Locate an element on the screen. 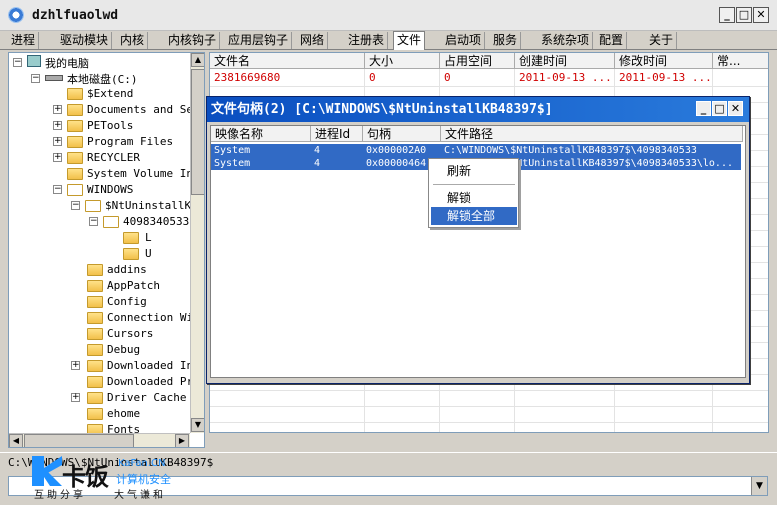 The width and height of the screenshot is (777, 505). tree-node: Downloaded Pro is located at coordinates (145, 382).